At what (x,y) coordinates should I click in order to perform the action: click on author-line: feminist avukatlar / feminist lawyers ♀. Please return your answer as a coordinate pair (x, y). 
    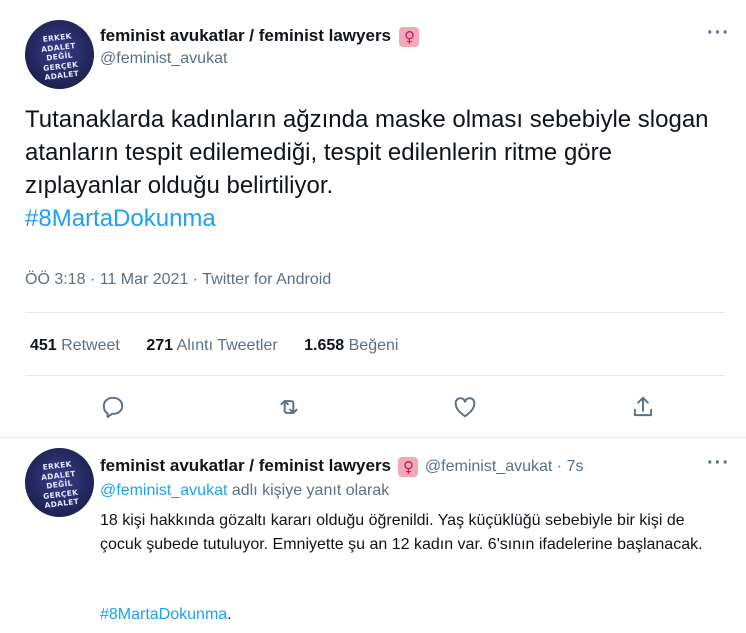
    Looking at the image, I should click on (260, 36).